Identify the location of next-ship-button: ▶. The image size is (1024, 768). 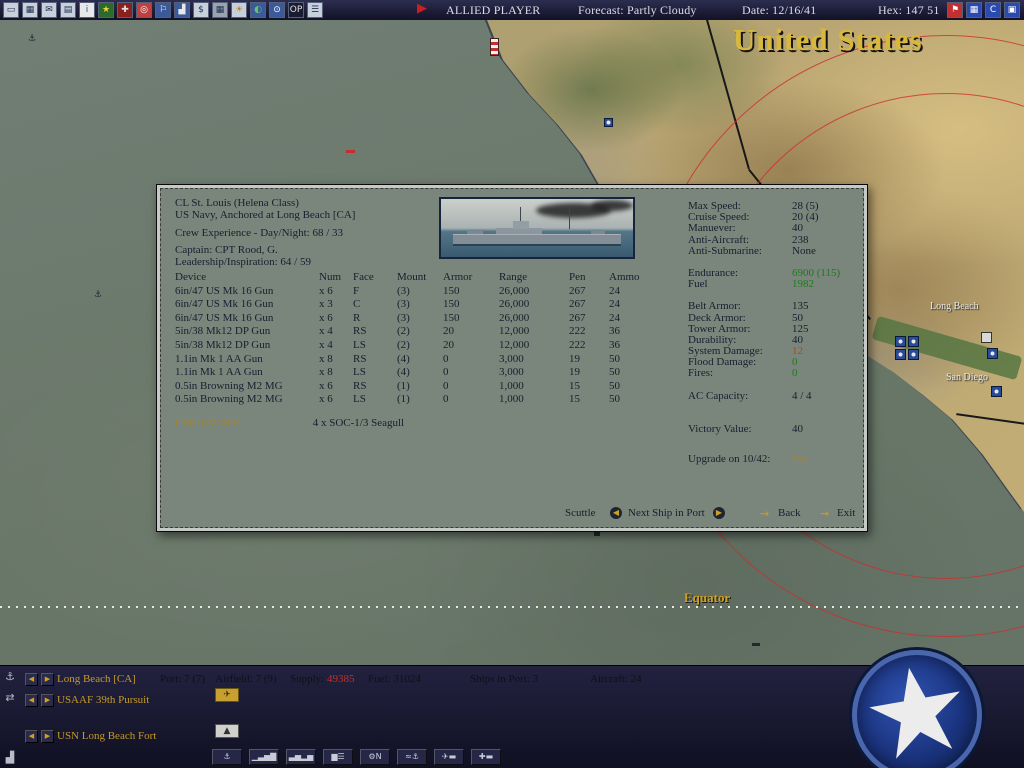
(719, 513).